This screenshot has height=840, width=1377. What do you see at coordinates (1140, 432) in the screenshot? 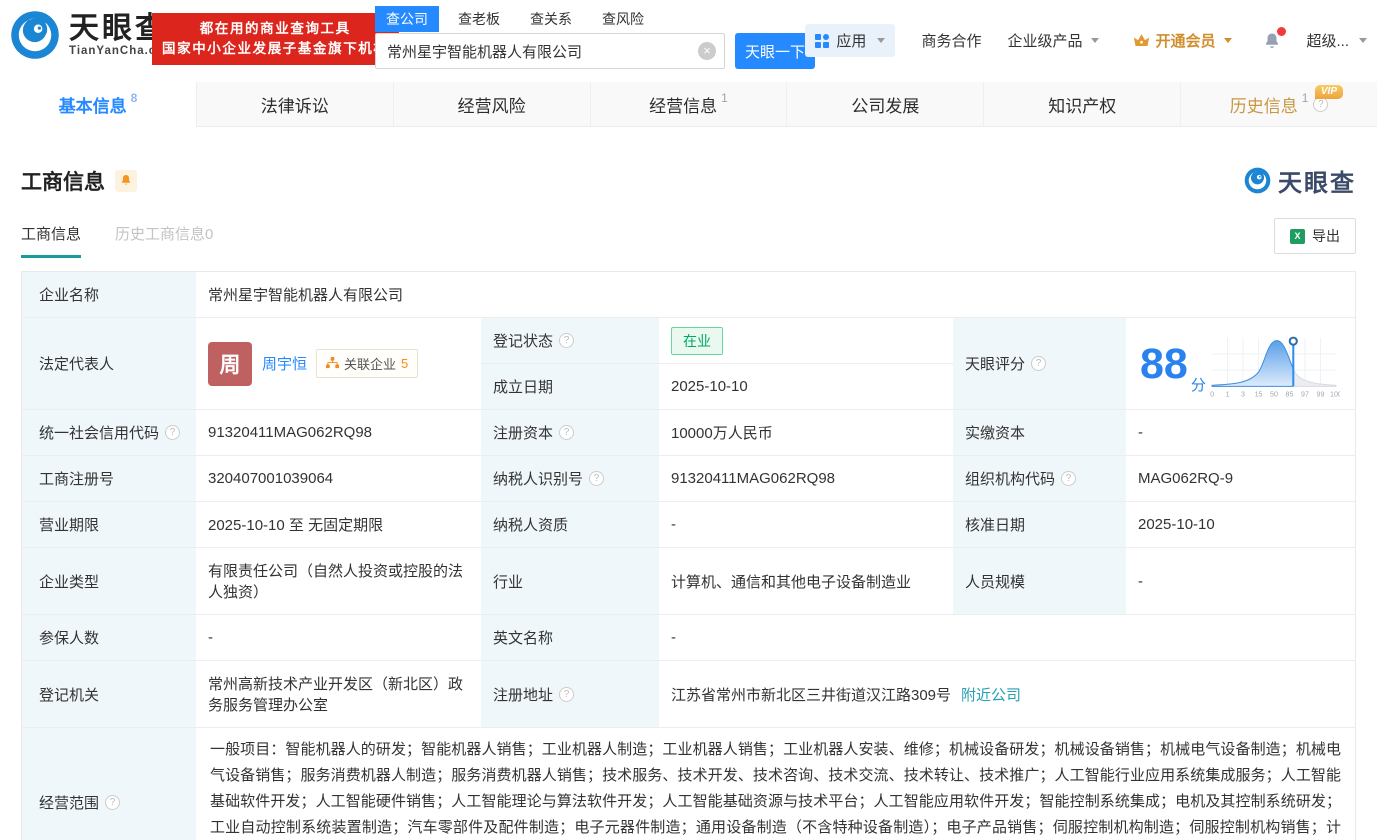
I see `paid-capital-value: -` at bounding box center [1140, 432].